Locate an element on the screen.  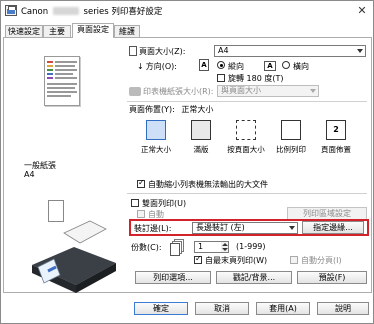
layout-page-layout: 2 頁面佈置 is located at coordinates (336, 137).